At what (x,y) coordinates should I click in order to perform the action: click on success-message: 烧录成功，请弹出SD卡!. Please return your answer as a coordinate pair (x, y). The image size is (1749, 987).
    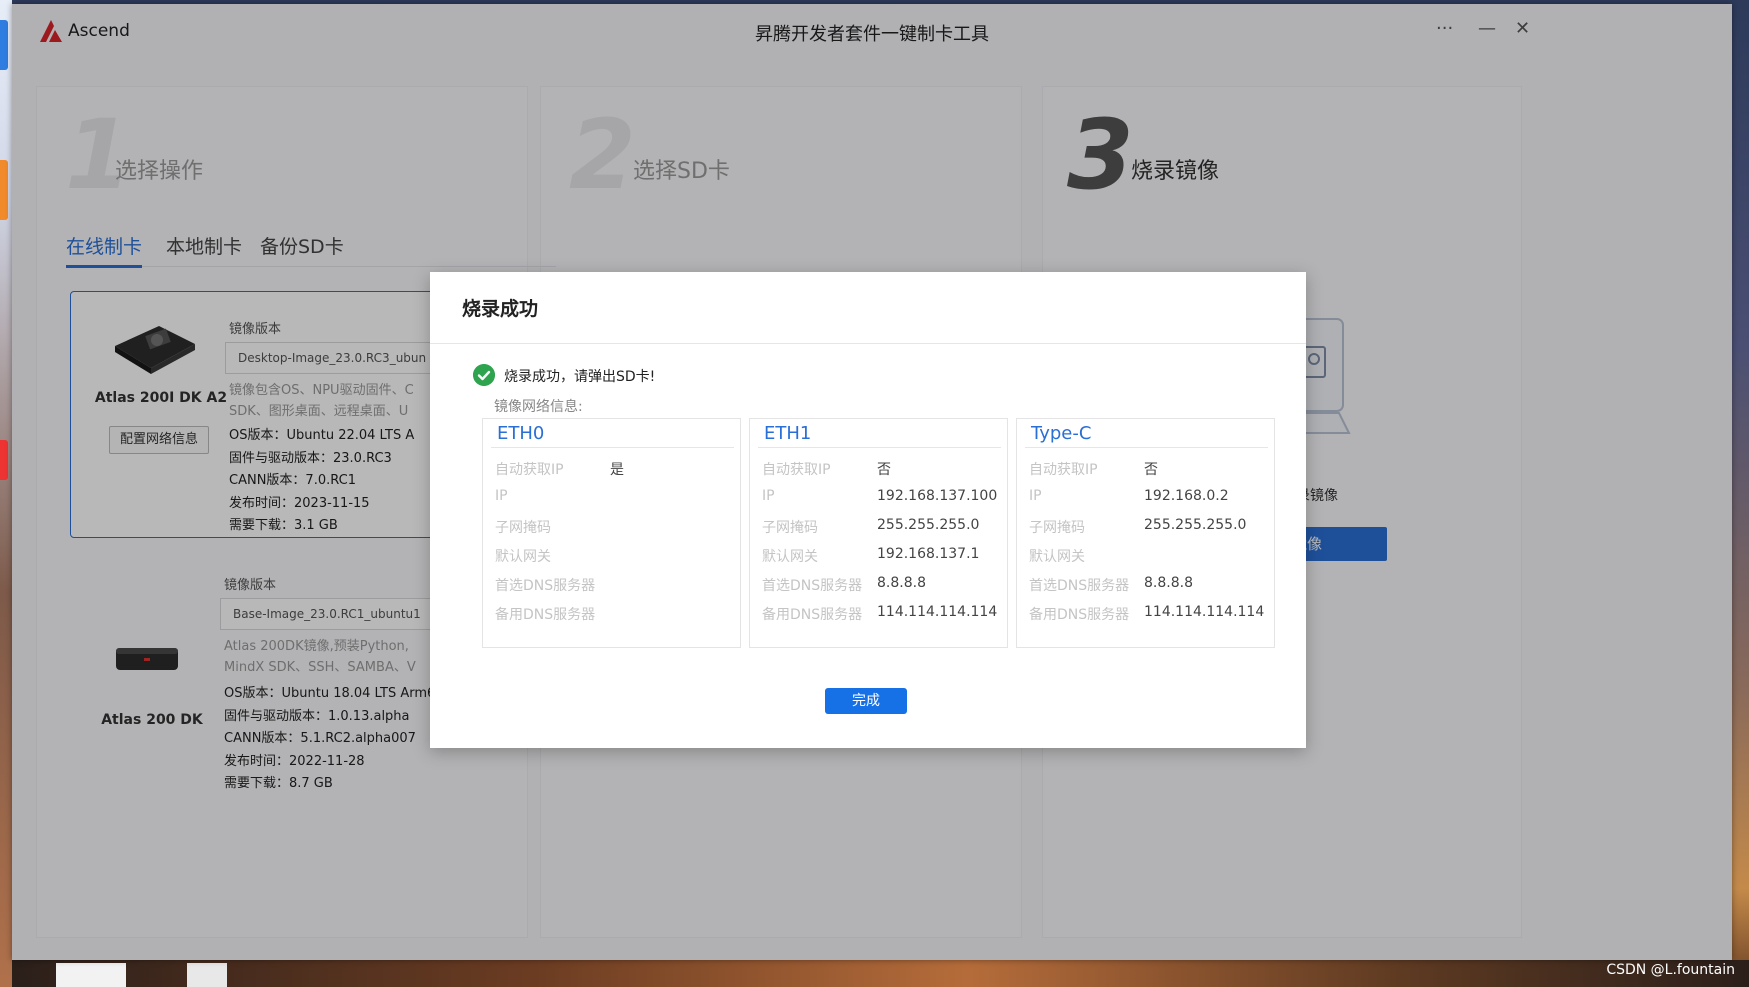
    Looking at the image, I should click on (580, 377).